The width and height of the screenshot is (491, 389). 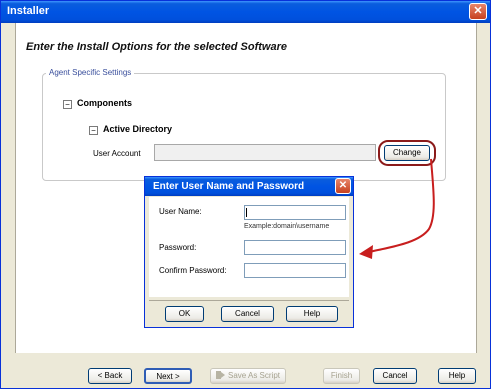 I want to click on dialog-help-button: Help, so click(x=312, y=314).